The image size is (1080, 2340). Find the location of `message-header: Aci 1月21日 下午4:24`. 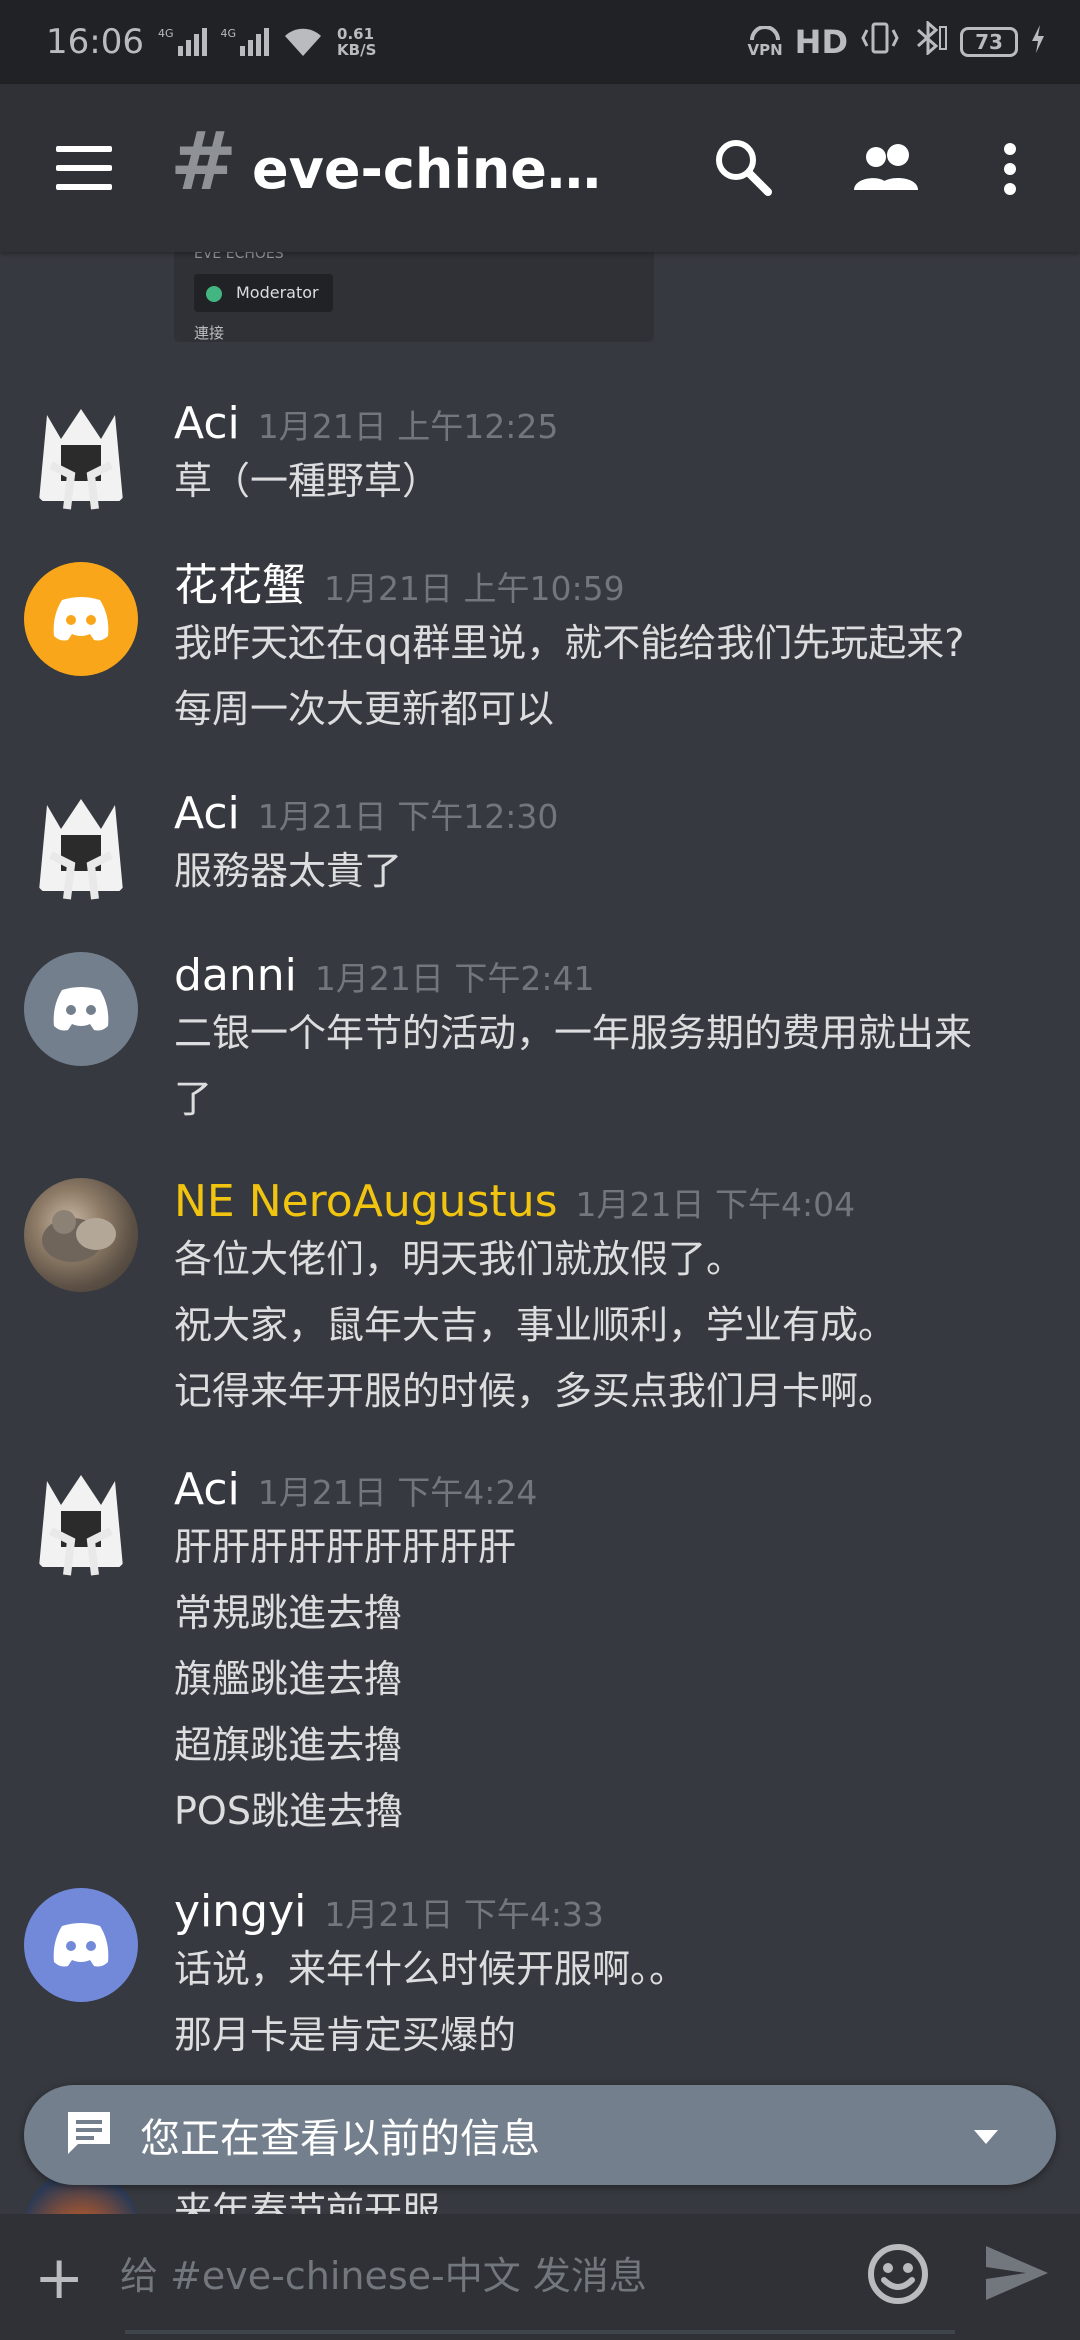

message-header: Aci 1月21日 下午4:24 is located at coordinates (355, 1491).